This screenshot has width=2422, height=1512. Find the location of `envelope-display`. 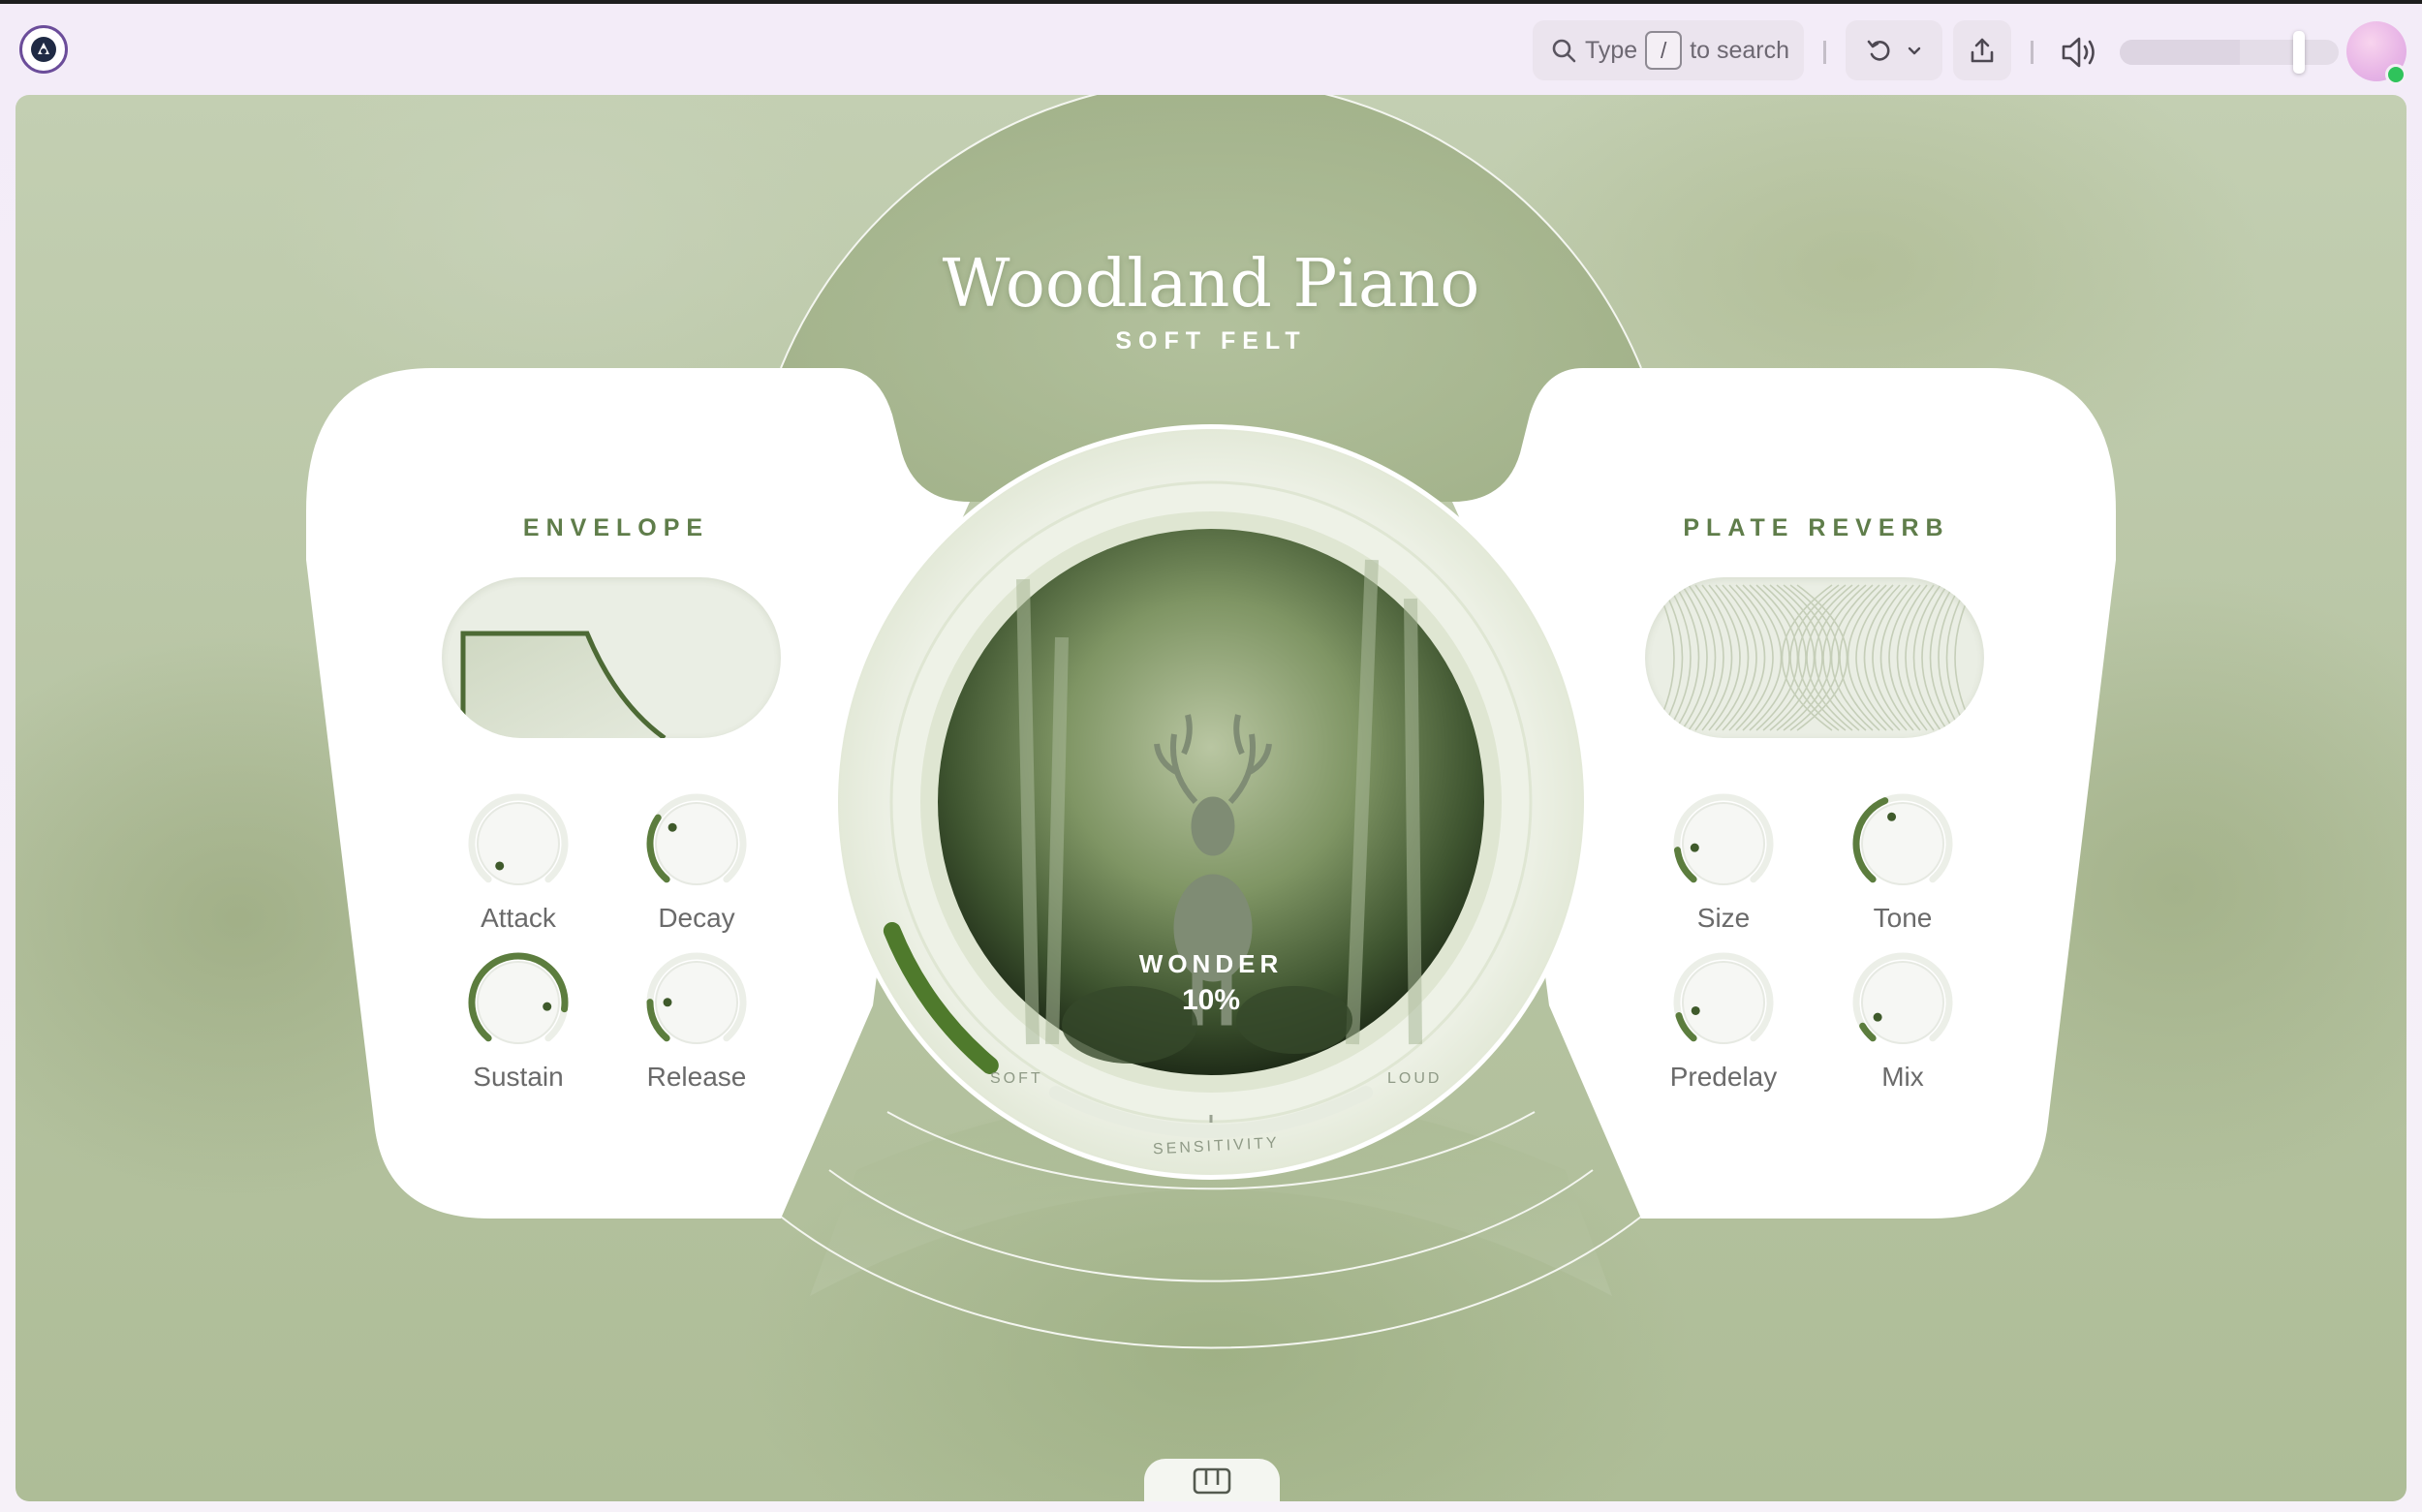

envelope-display is located at coordinates (611, 658).